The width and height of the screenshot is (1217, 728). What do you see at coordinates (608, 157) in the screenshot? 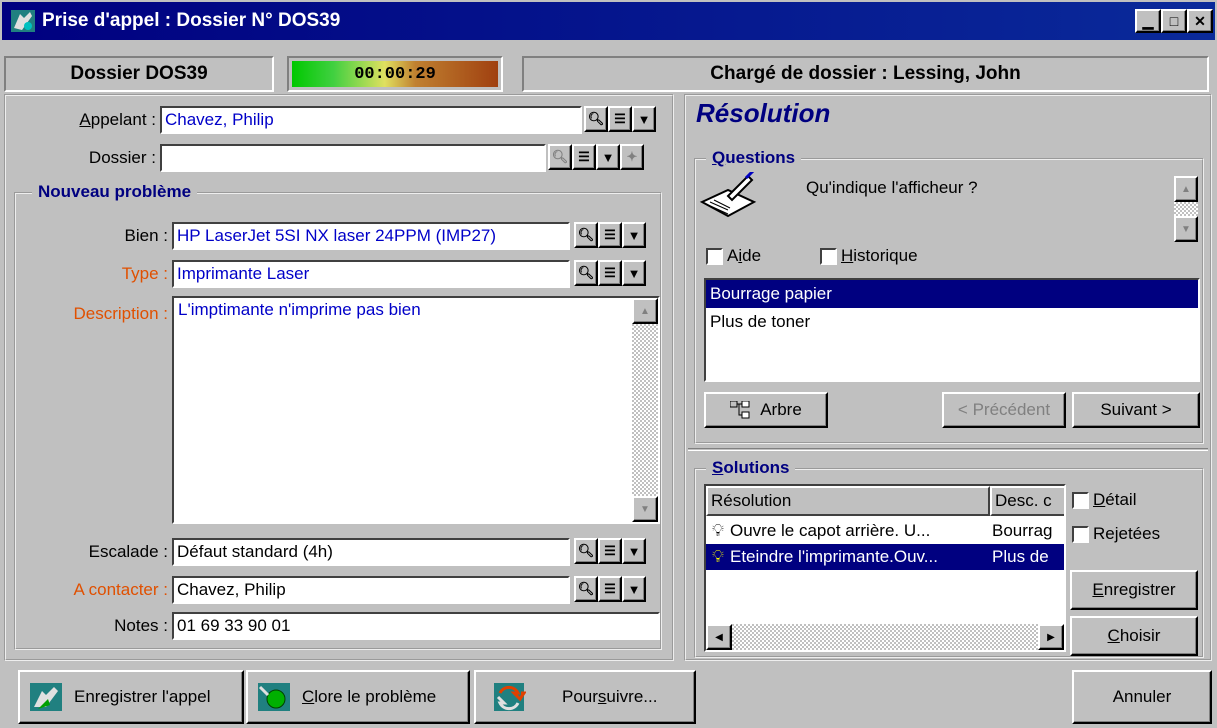
I see `dossier-dropdown-button: ▼` at bounding box center [608, 157].